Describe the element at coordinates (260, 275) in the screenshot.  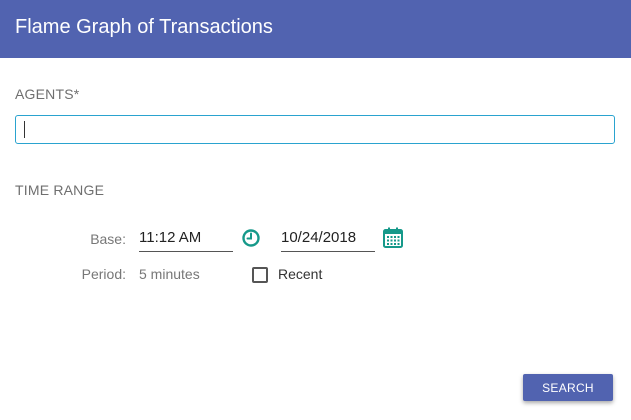
I see `recent-checkbox` at that location.